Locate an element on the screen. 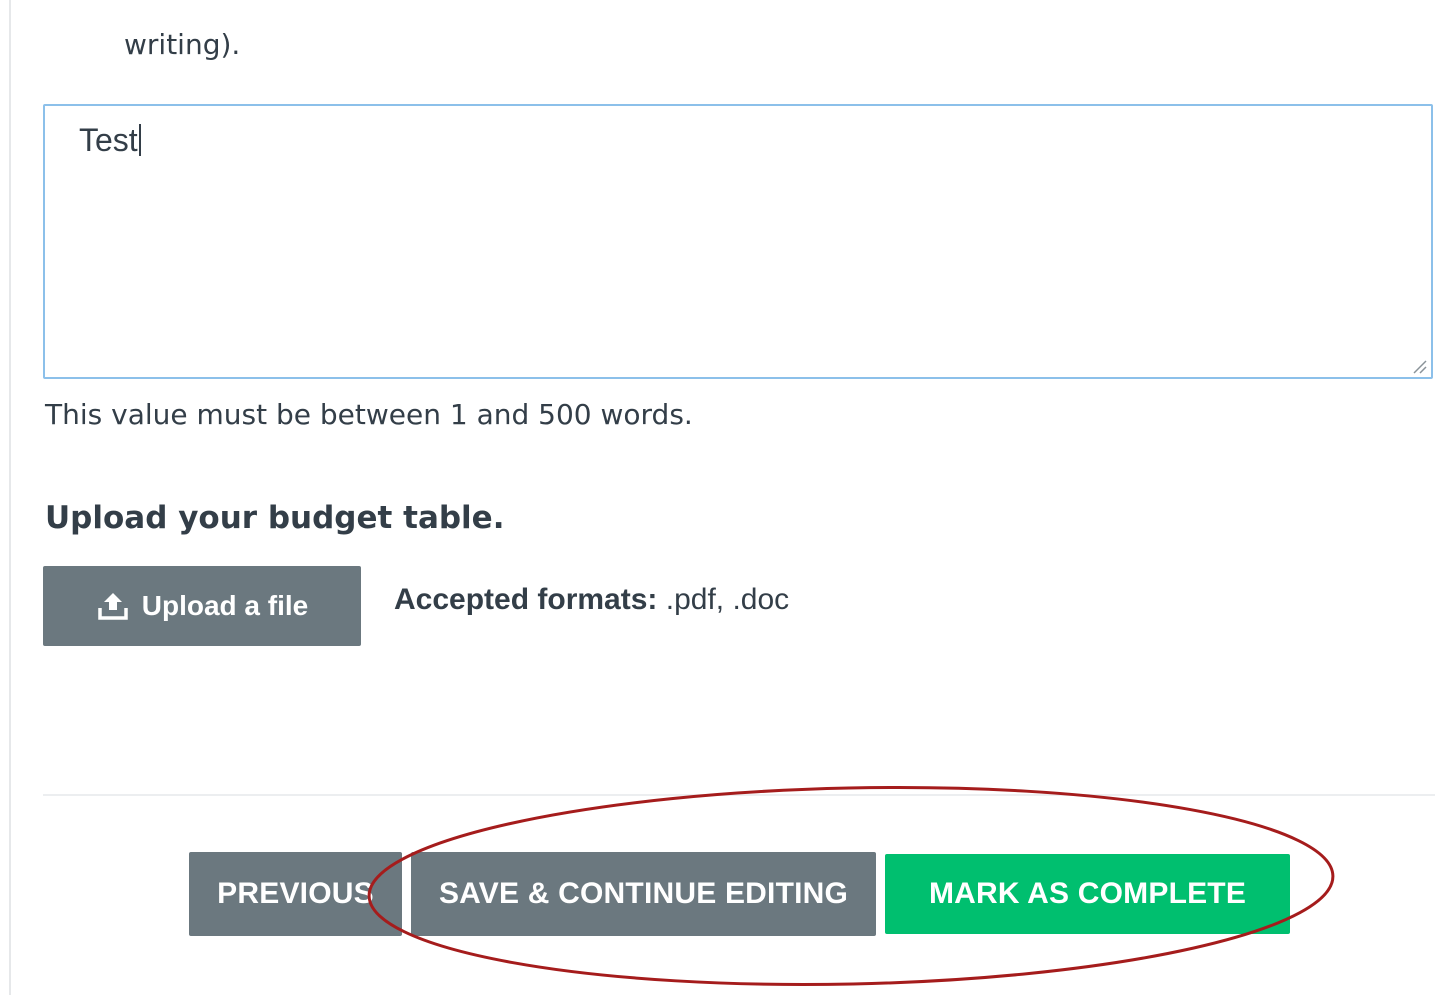 The image size is (1448, 995). previous-question-text: writing). is located at coordinates (182, 44).